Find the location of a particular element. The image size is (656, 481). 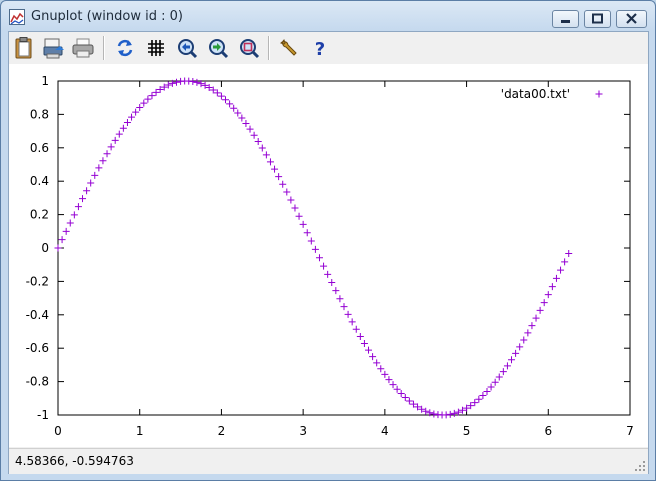

gnuplot-app-icon is located at coordinates (17, 17).